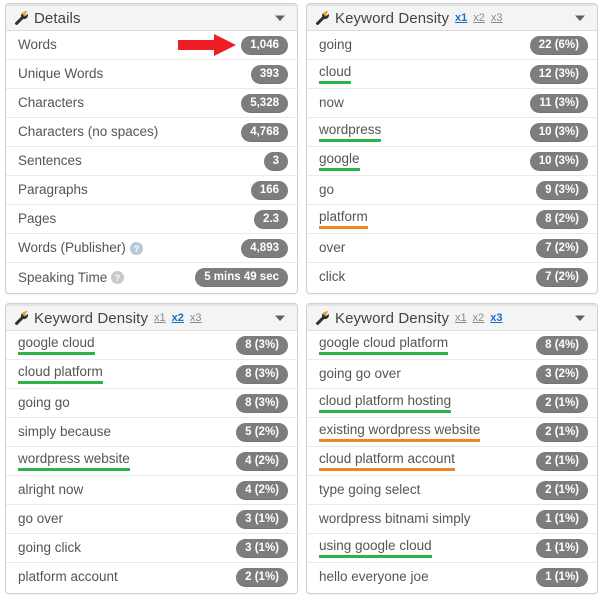 The image size is (603, 599). I want to click on table-row: cloud platform account 2 (1%), so click(452, 461).